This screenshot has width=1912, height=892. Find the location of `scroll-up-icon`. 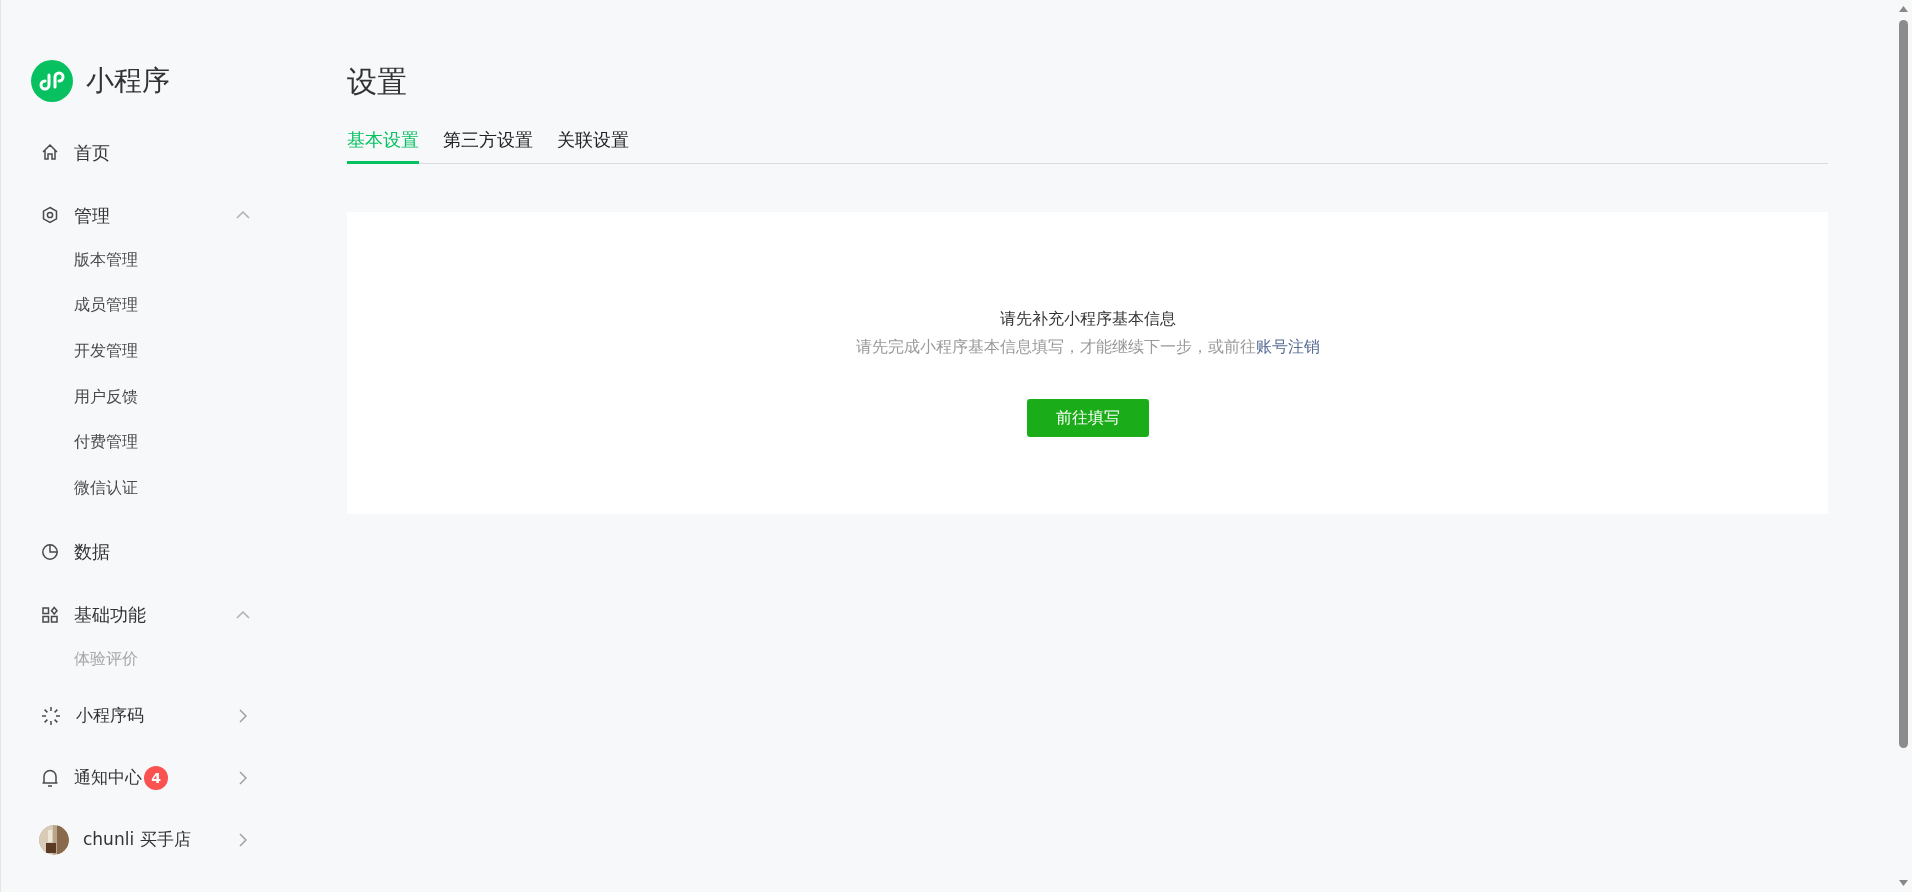

scroll-up-icon is located at coordinates (1903, 9).